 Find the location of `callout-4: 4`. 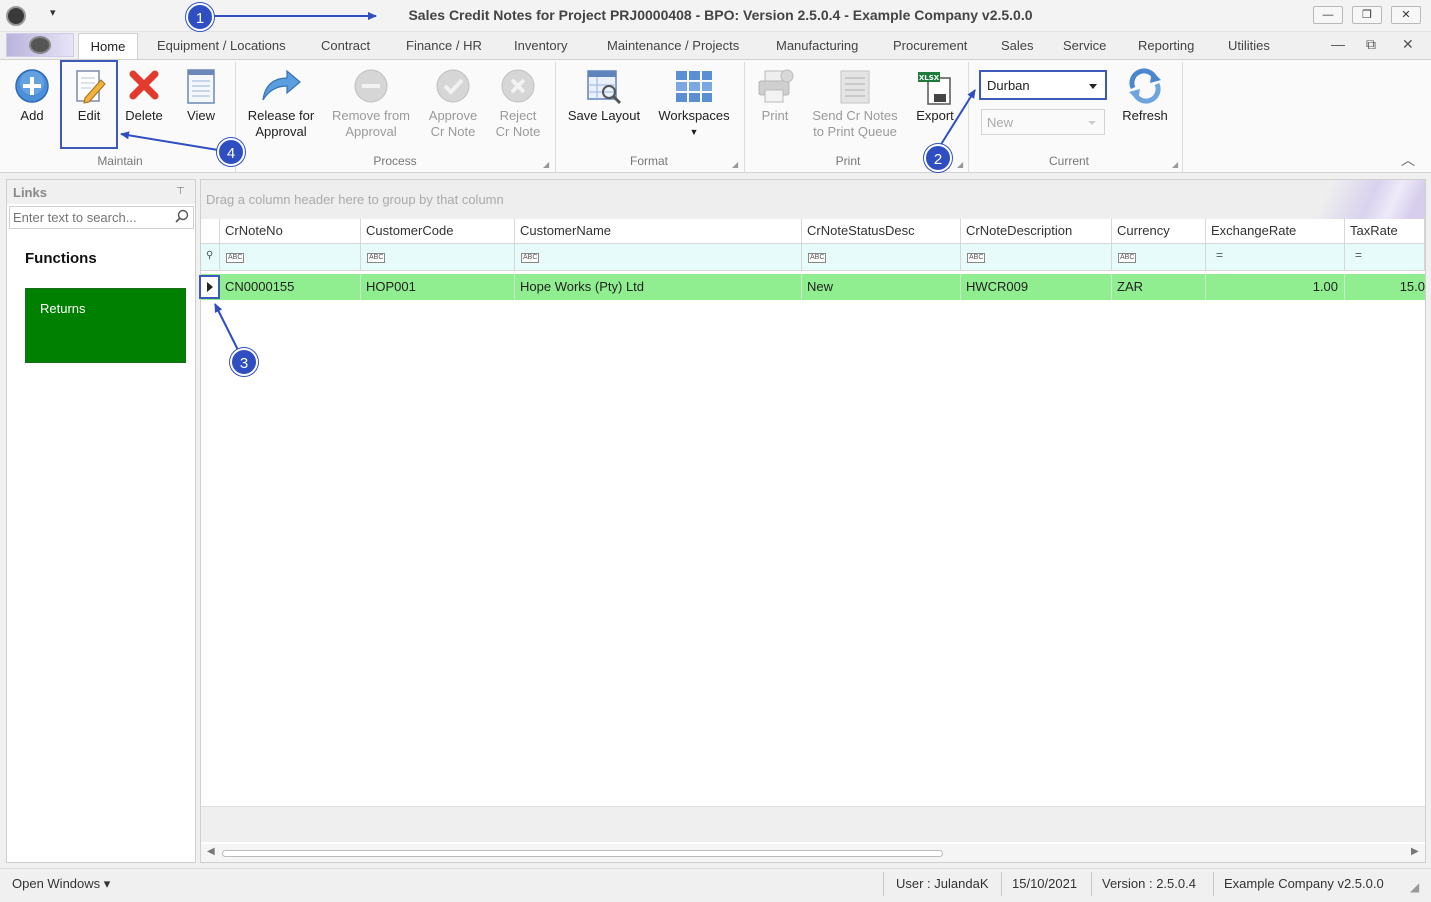

callout-4: 4 is located at coordinates (231, 152).